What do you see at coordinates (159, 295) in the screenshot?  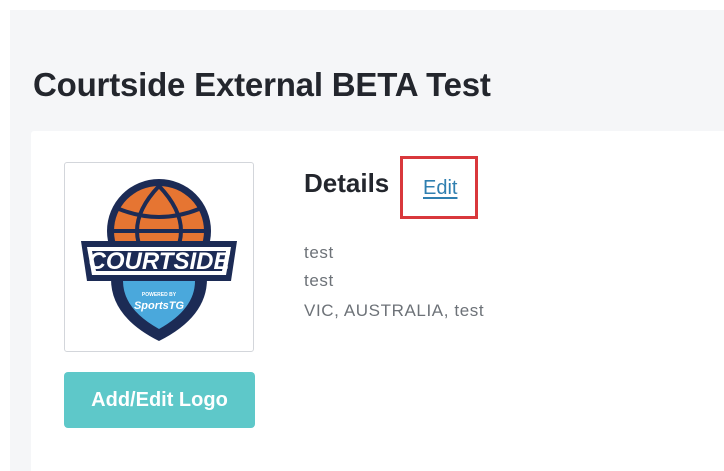 I see `logo-powered-text: POWERED BY` at bounding box center [159, 295].